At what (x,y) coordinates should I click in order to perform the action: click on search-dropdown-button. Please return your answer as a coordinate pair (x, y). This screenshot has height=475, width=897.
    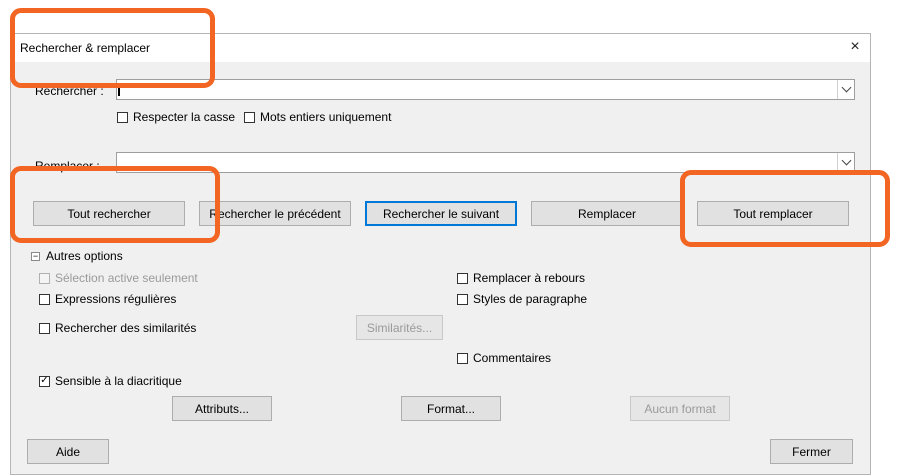
    Looking at the image, I should click on (845, 89).